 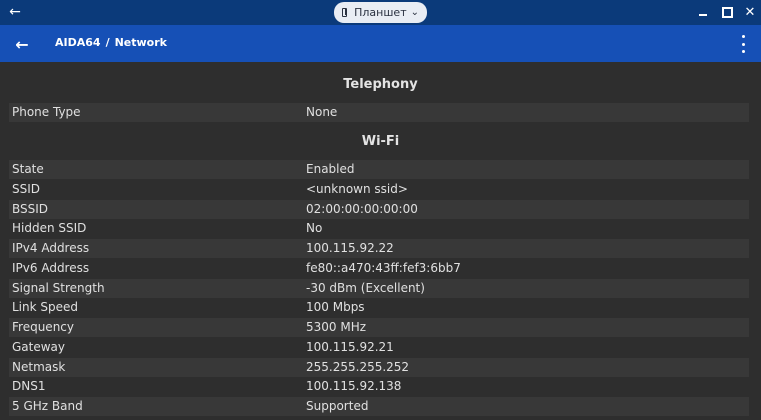 I want to click on section-header-telephony: Telephony, so click(x=380, y=84).